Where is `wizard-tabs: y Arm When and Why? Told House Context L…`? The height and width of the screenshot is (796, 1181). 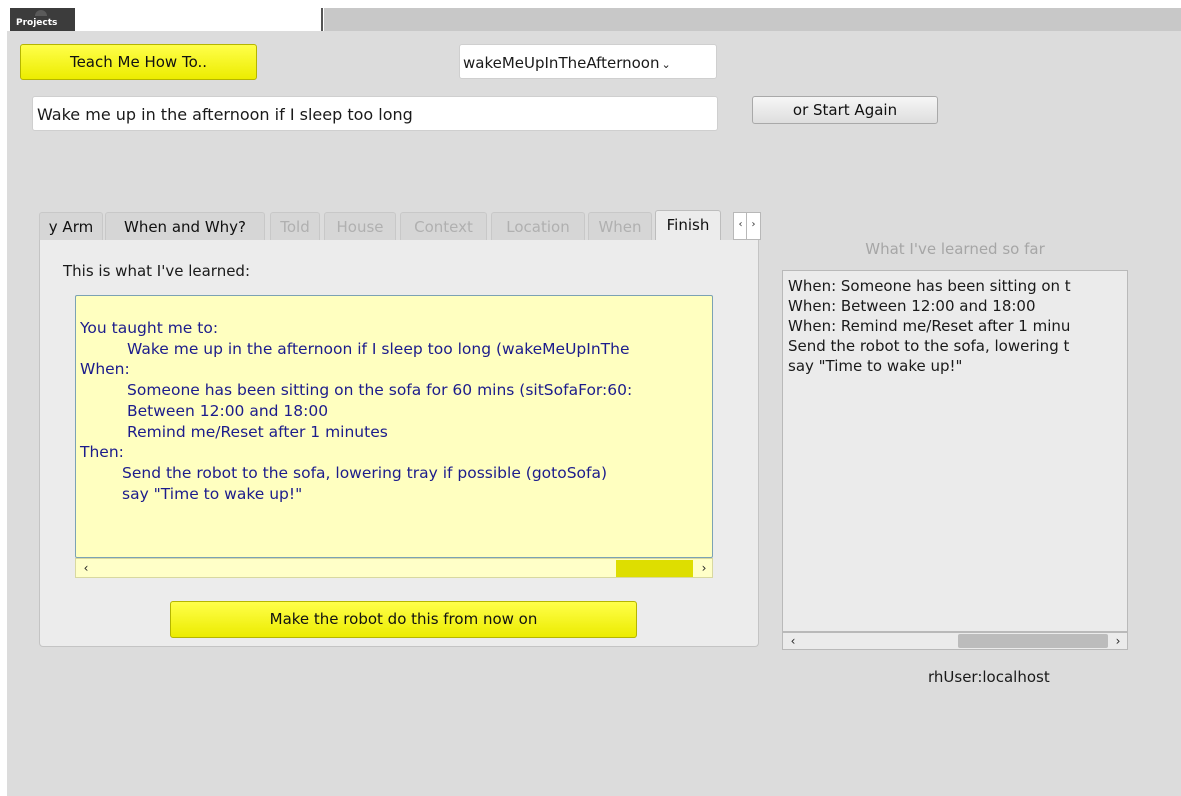 wizard-tabs: y Arm When and Why? Told House Context L… is located at coordinates (400, 225).